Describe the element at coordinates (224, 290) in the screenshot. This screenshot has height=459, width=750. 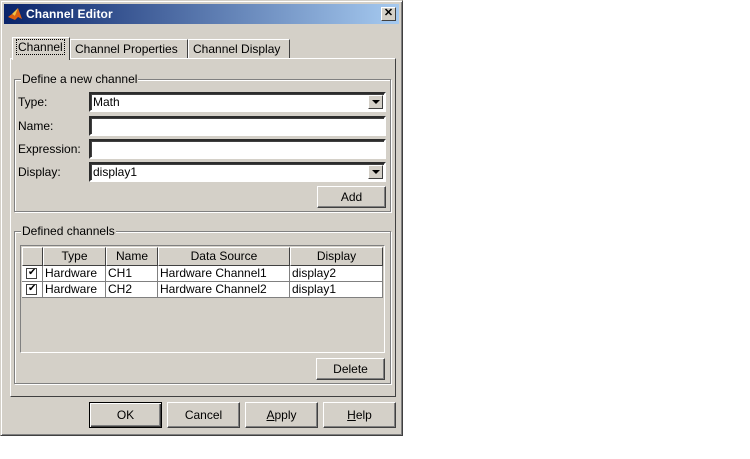
I see `cell-data-source: Hardware Channel2` at that location.